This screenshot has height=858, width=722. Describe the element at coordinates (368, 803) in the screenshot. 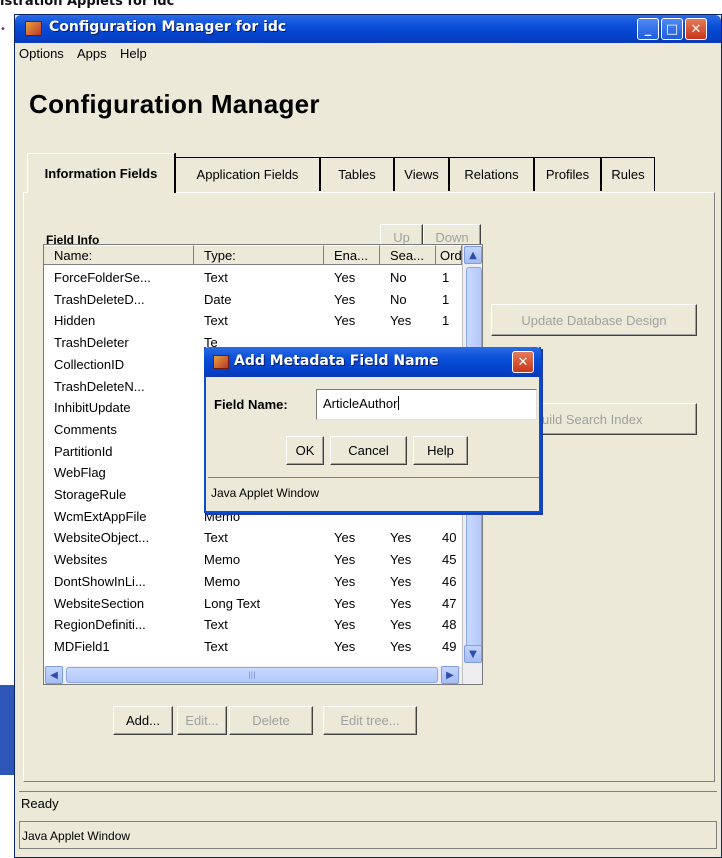

I see `status-bar: Ready` at that location.